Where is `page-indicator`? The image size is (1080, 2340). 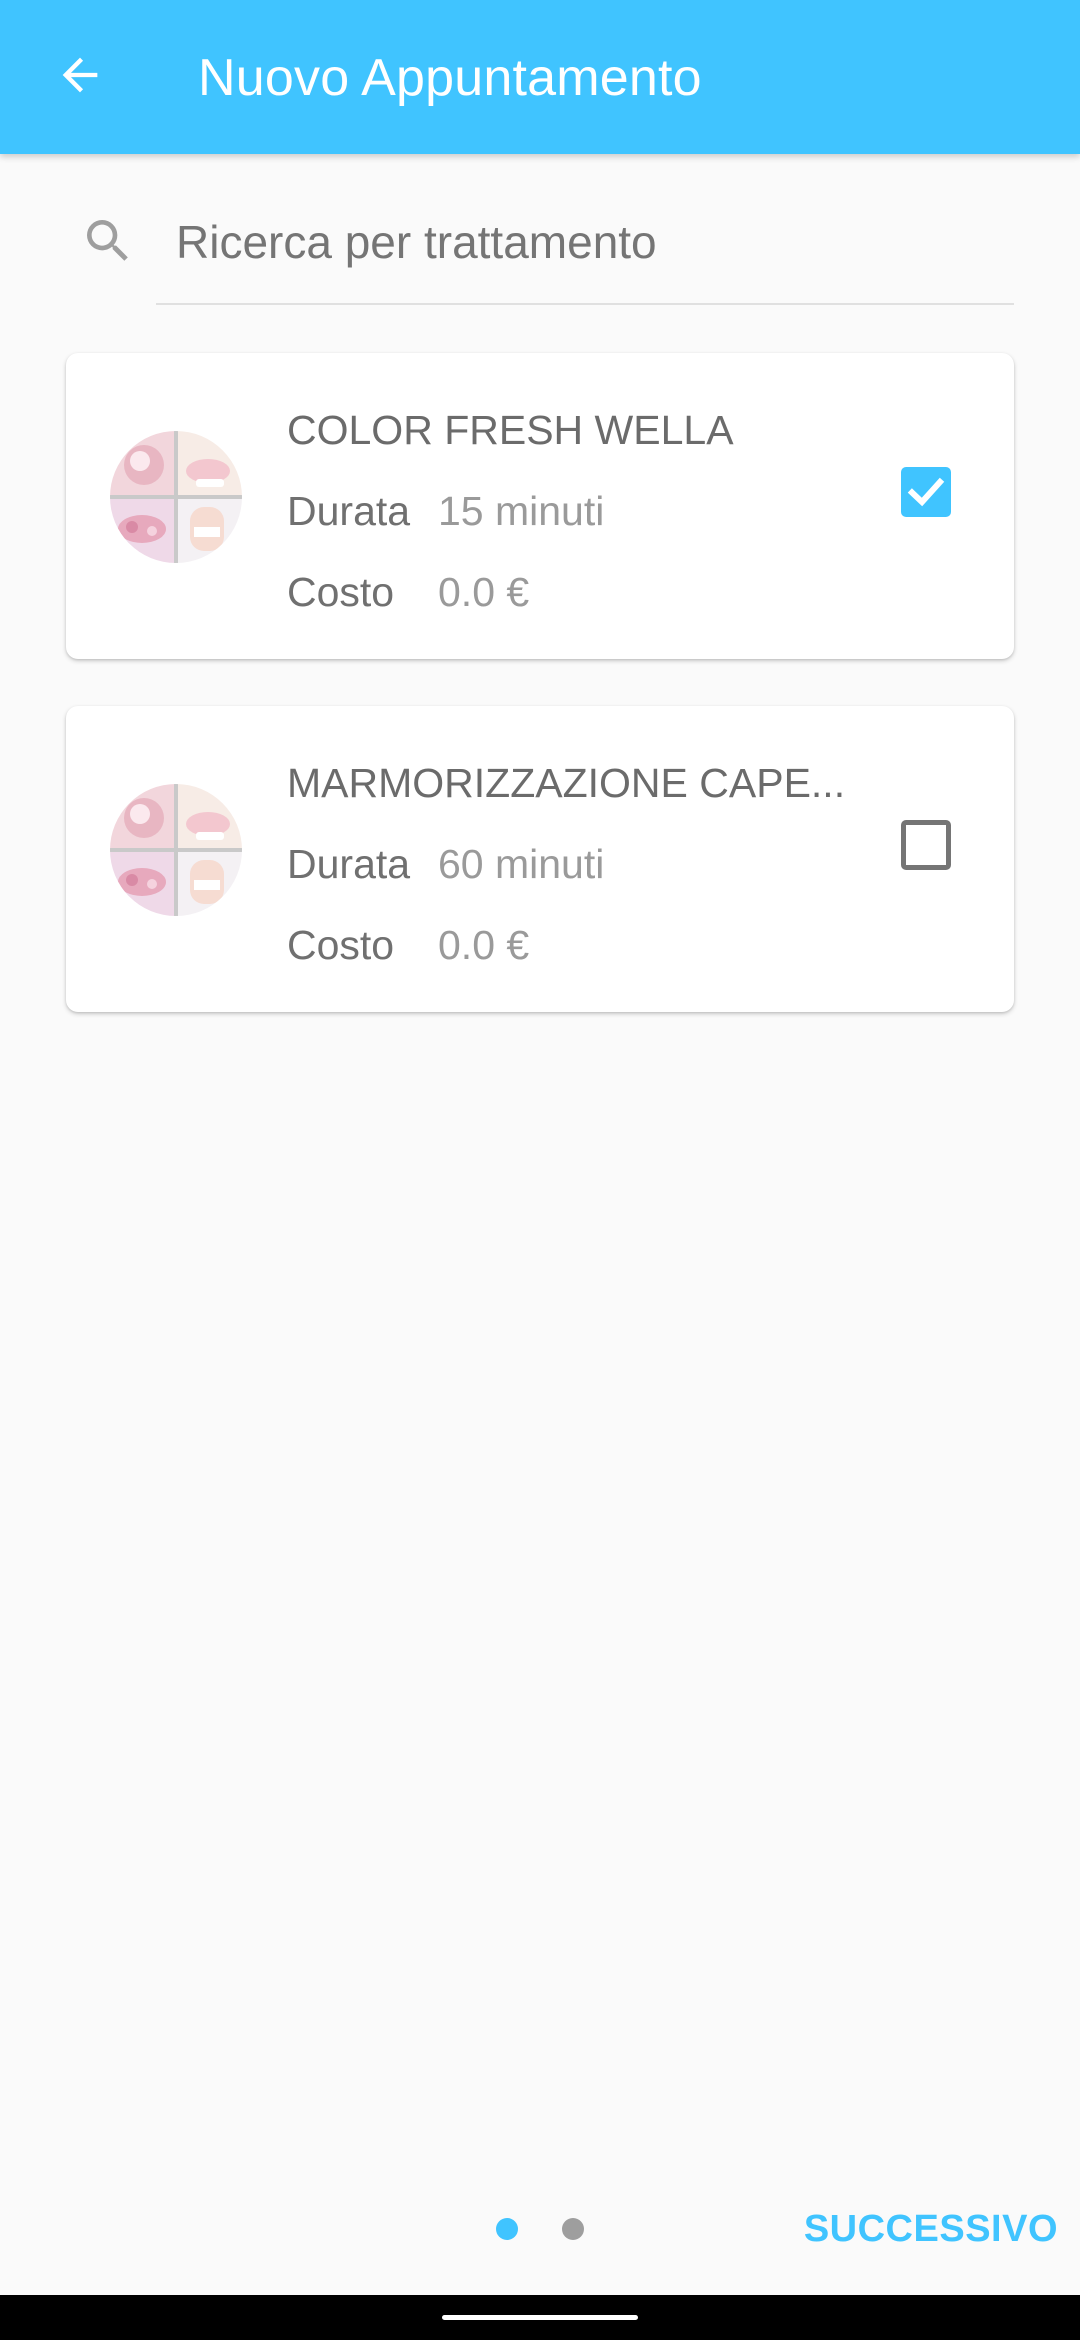
page-indicator is located at coordinates (573, 2229).